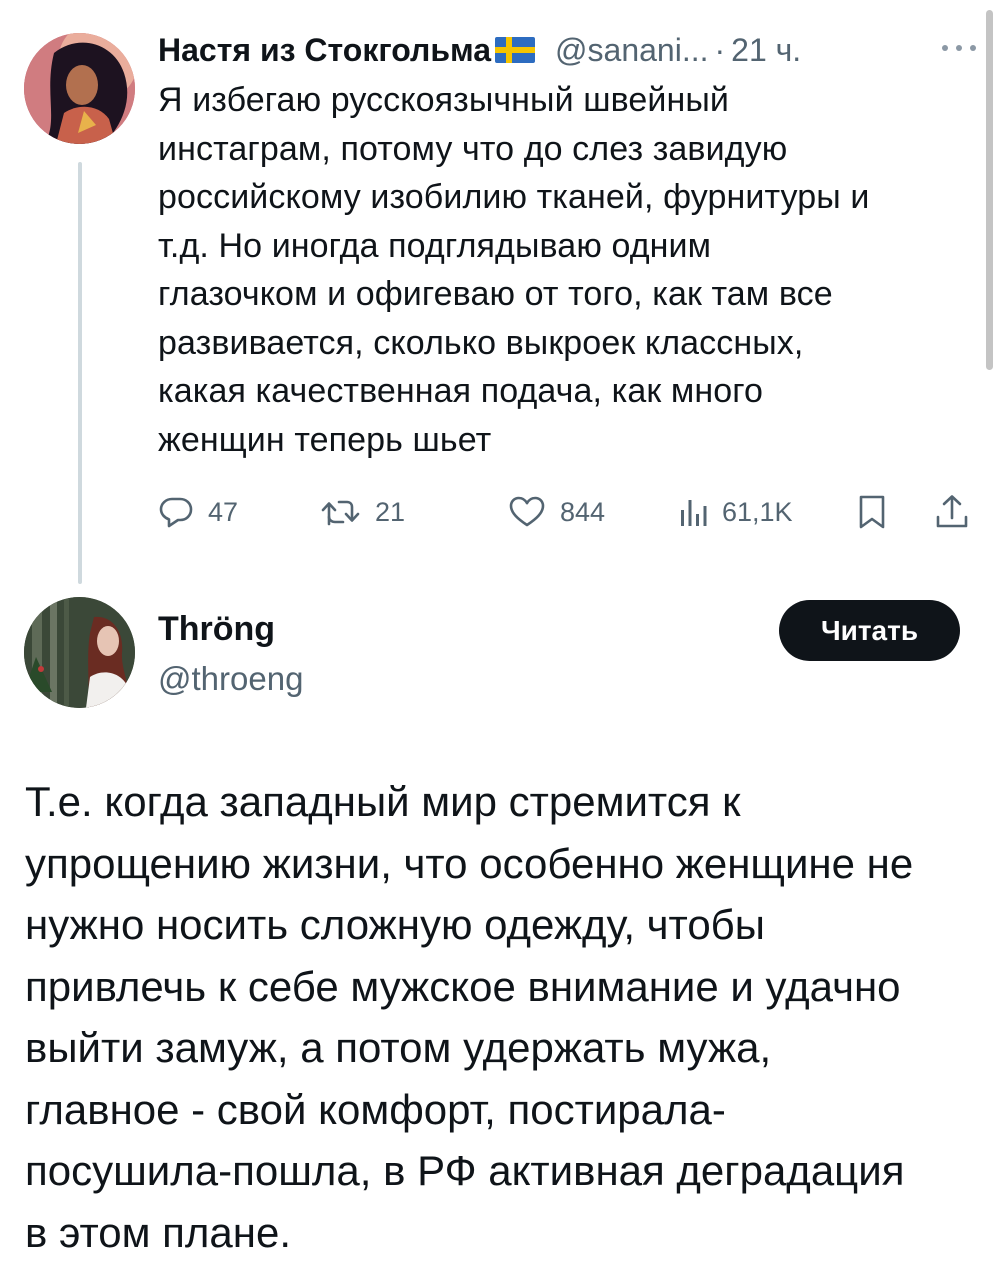 This screenshot has height=1280, width=1002. I want to click on author-name: Thröng, so click(216, 629).